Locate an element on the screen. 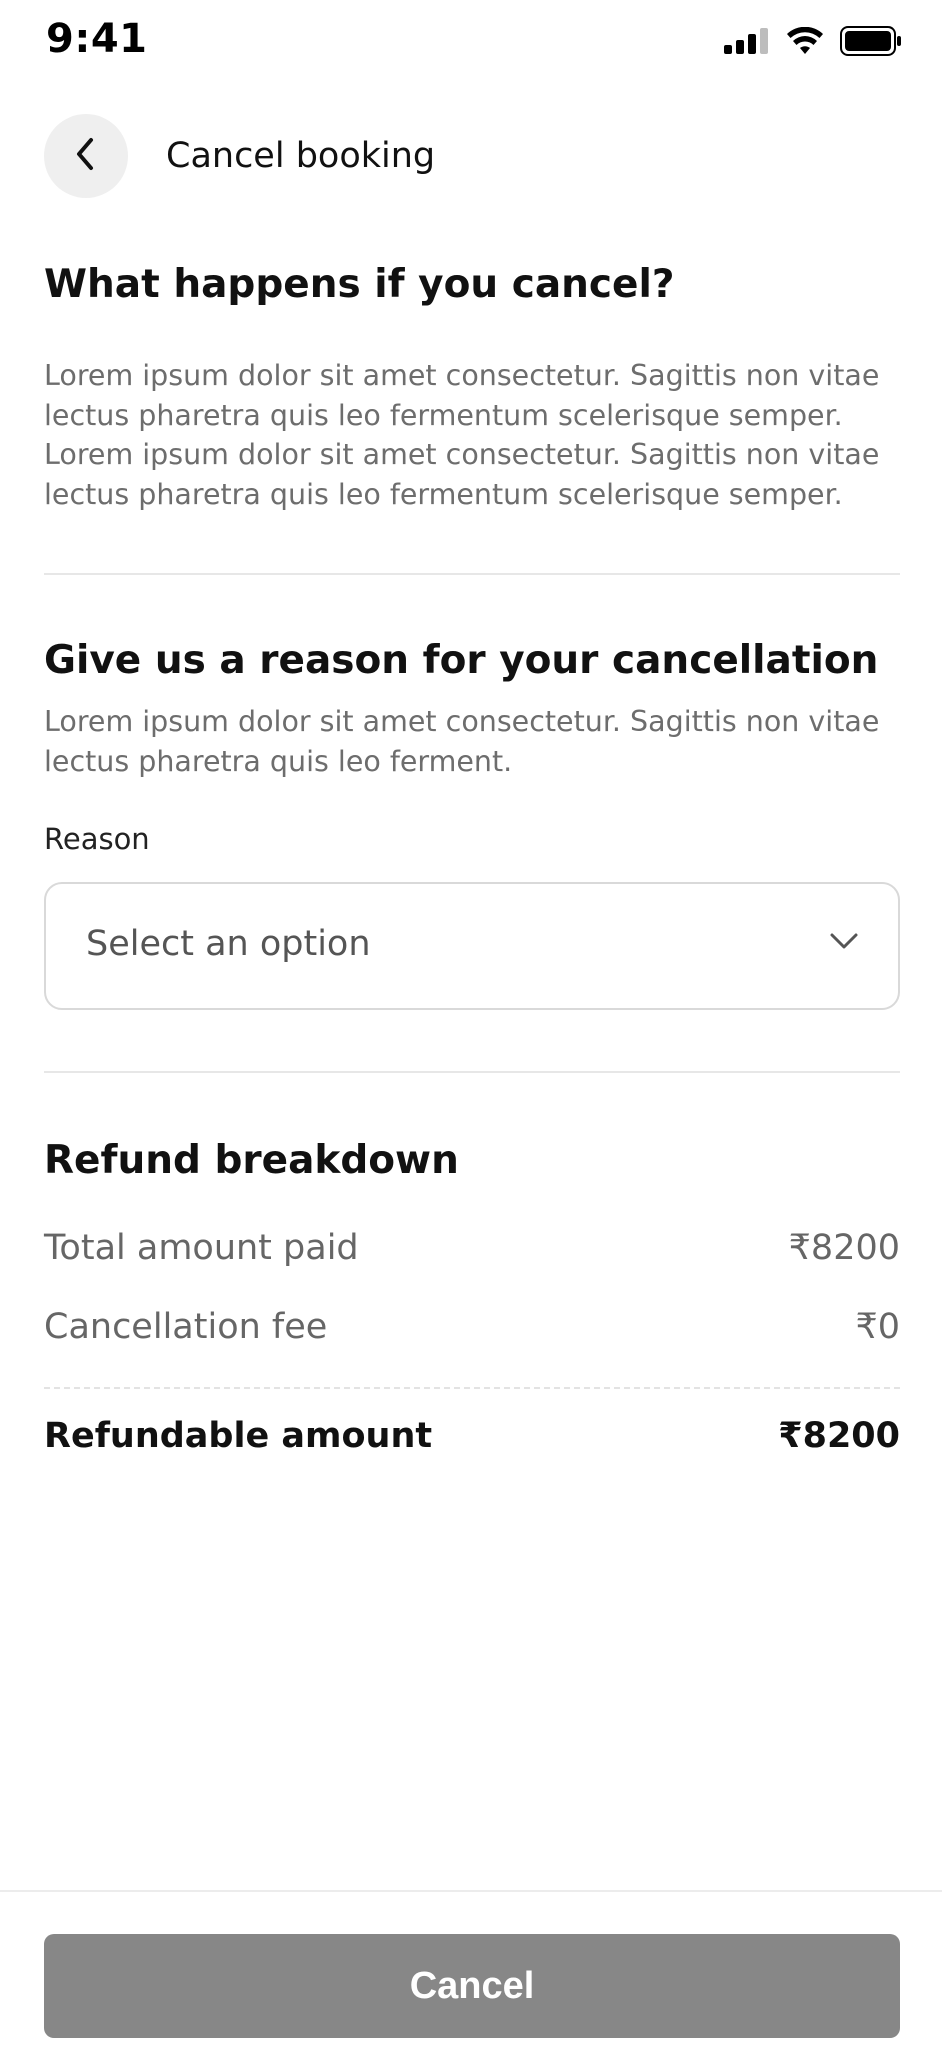 This screenshot has width=942, height=2067. refundable-amount-label: Refundable amount is located at coordinates (238, 1436).